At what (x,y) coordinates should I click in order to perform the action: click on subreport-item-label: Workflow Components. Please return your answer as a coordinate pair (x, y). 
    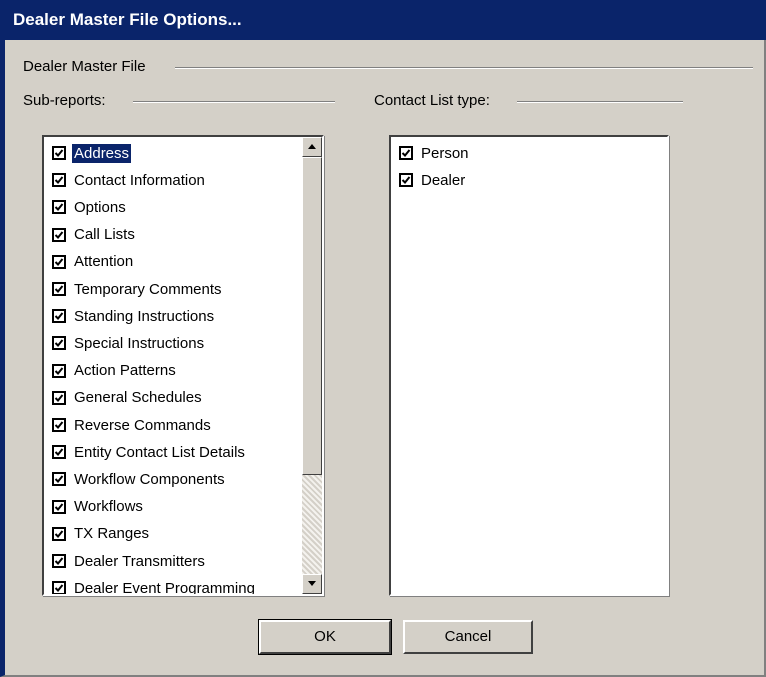
    Looking at the image, I should click on (149, 479).